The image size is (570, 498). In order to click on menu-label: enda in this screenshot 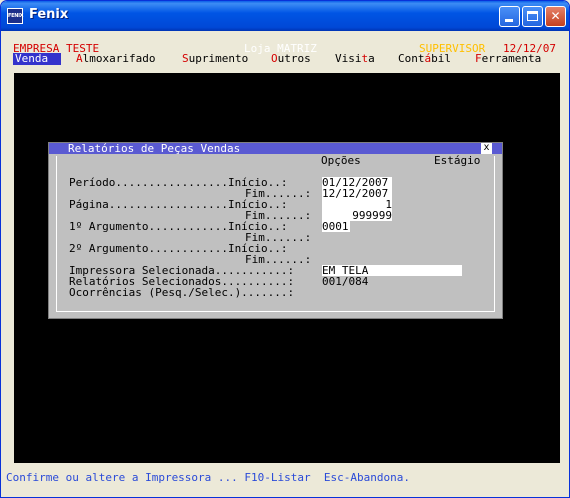, I will do `click(35, 58)`.